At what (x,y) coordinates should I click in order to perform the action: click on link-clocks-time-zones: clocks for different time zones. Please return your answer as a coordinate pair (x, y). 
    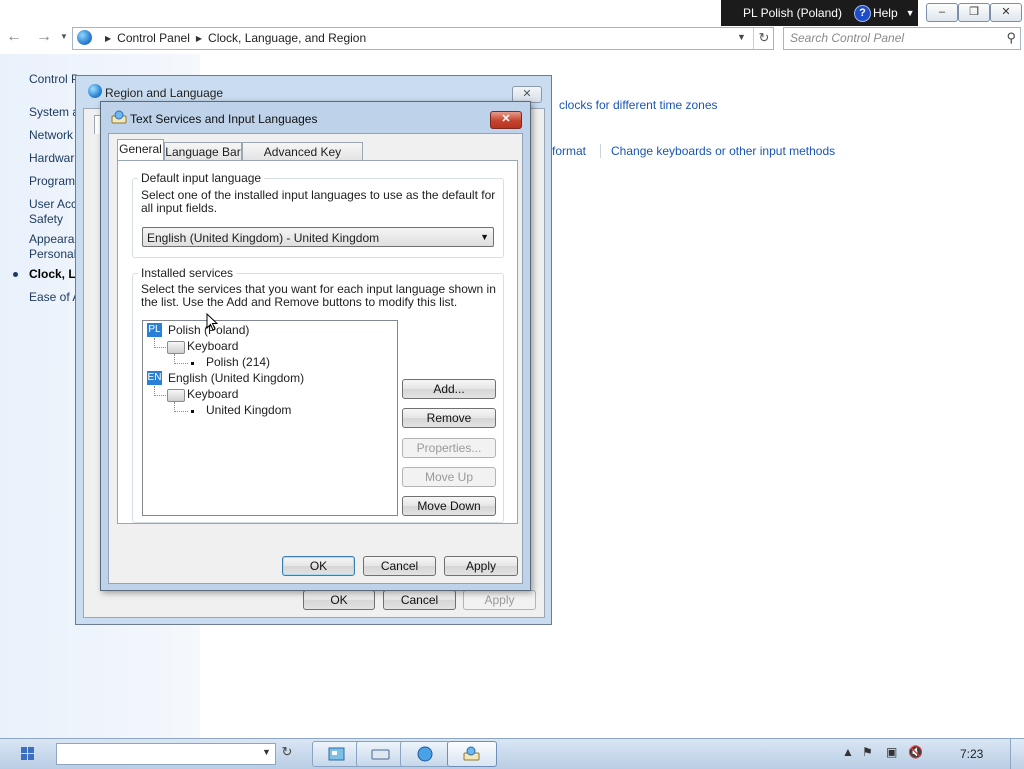
    Looking at the image, I should click on (638, 105).